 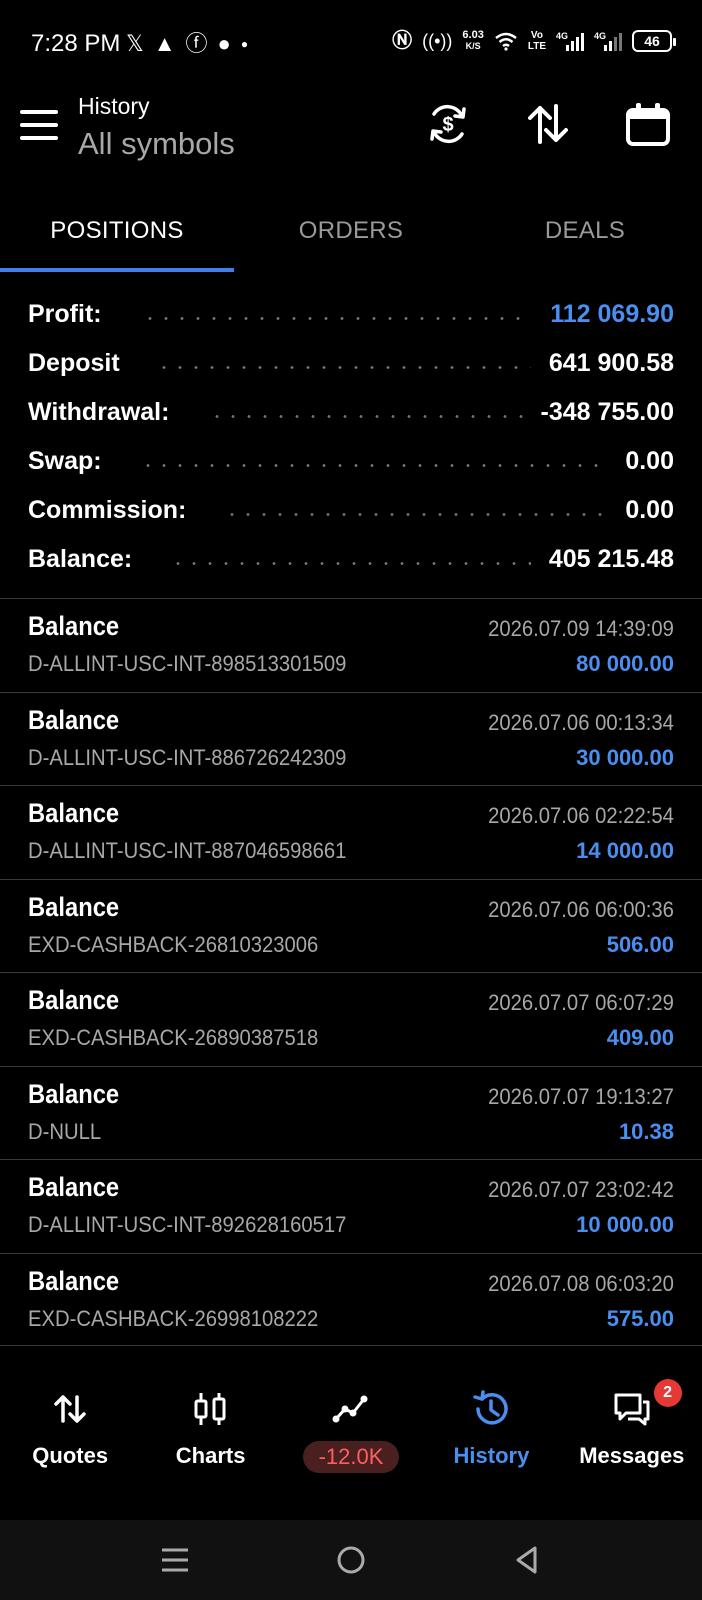 What do you see at coordinates (437, 41) in the screenshot?
I see `hotspot-icon: ((•))` at bounding box center [437, 41].